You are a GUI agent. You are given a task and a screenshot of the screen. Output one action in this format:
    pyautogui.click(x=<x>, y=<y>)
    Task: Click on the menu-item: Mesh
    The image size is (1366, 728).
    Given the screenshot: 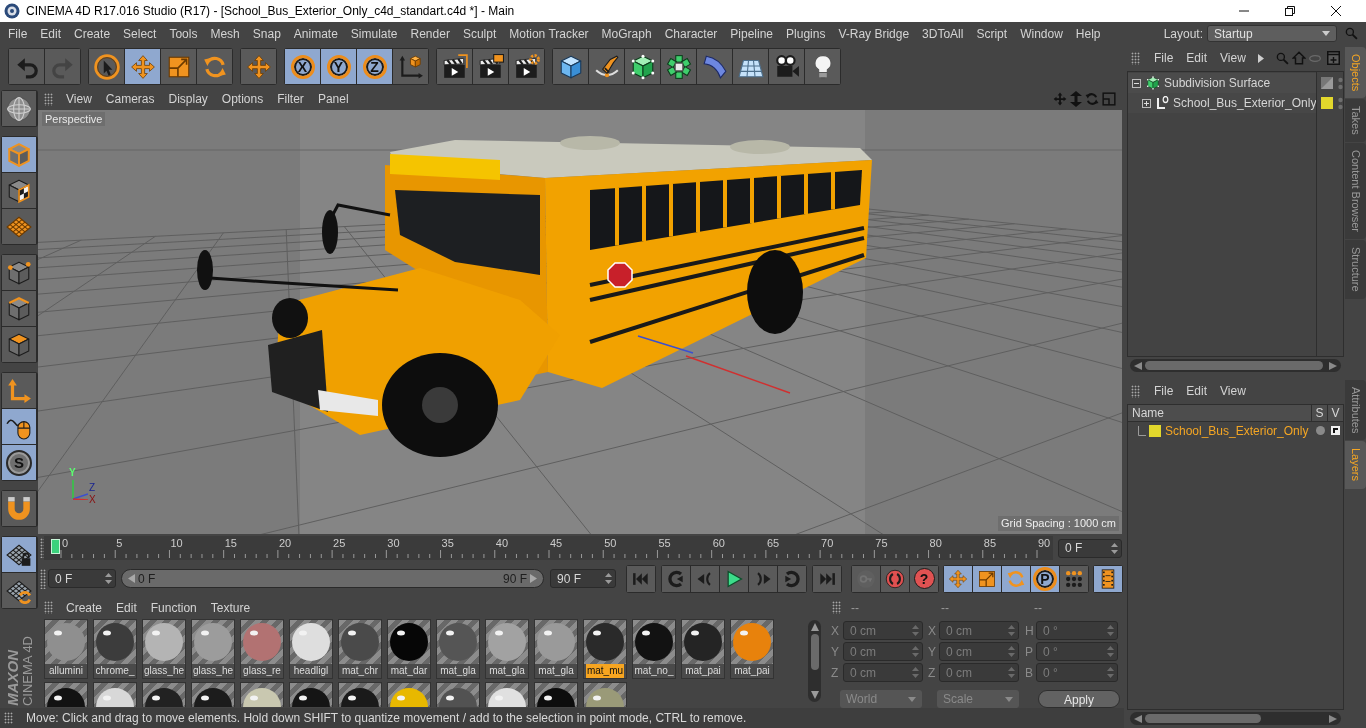 What is the action you would take?
    pyautogui.click(x=225, y=33)
    